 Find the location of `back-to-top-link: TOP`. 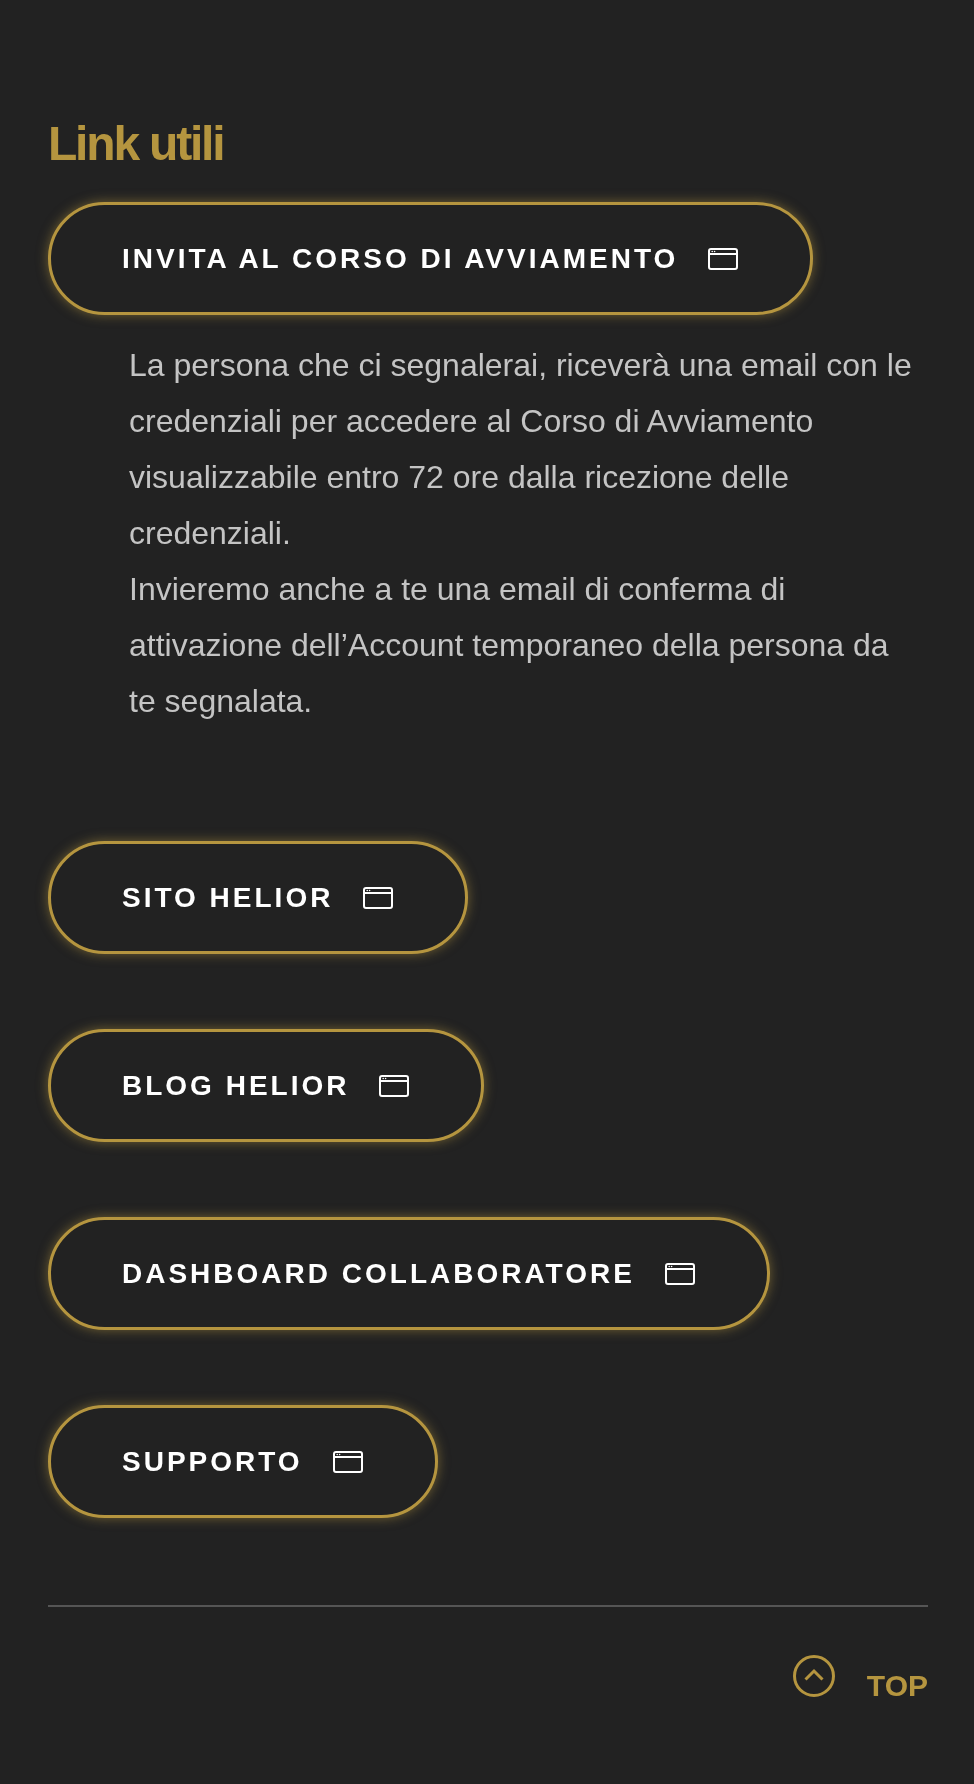

back-to-top-link: TOP is located at coordinates (860, 1676).